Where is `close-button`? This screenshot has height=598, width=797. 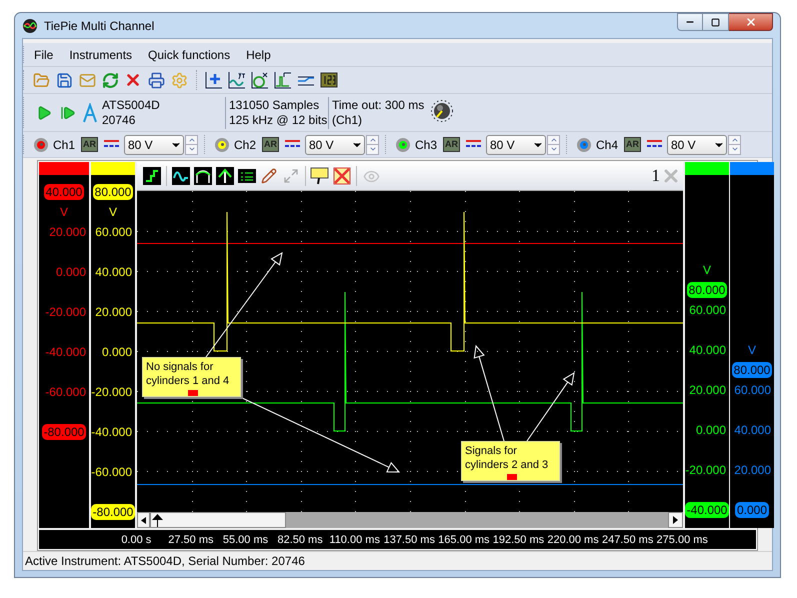 close-button is located at coordinates (751, 22).